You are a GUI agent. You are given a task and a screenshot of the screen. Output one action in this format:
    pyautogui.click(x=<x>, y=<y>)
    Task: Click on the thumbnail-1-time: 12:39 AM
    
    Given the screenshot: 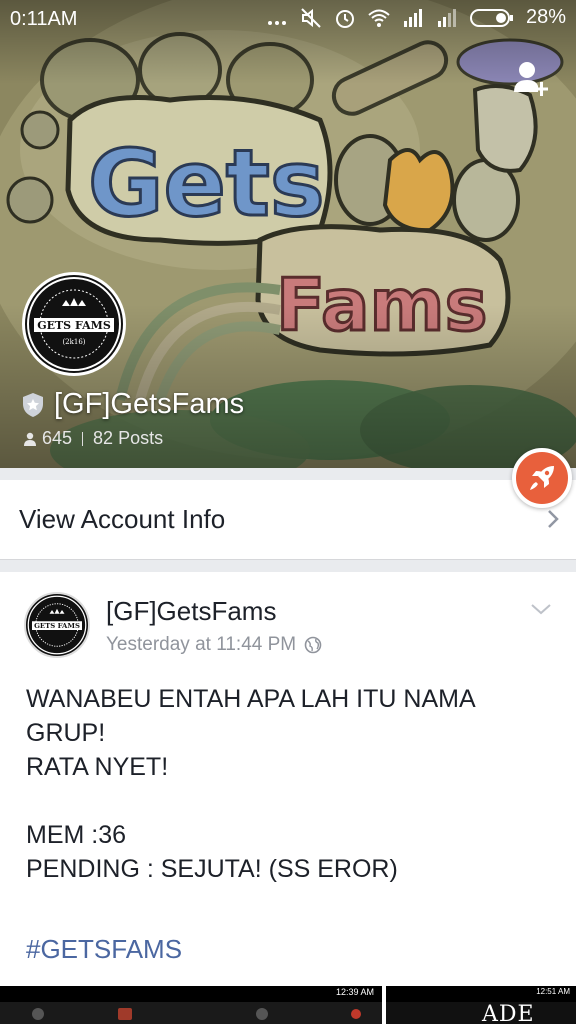 What is the action you would take?
    pyautogui.click(x=354, y=992)
    